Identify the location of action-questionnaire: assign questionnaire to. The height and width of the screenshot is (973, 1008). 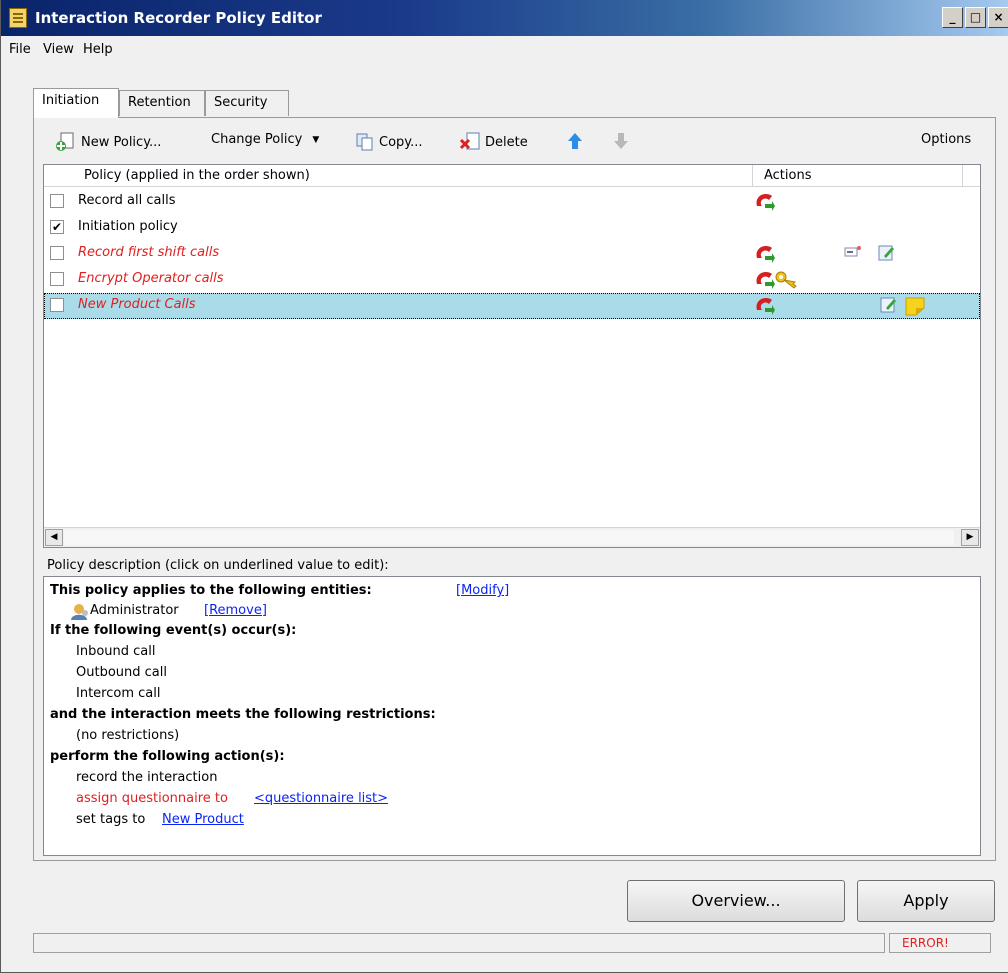
(152, 798).